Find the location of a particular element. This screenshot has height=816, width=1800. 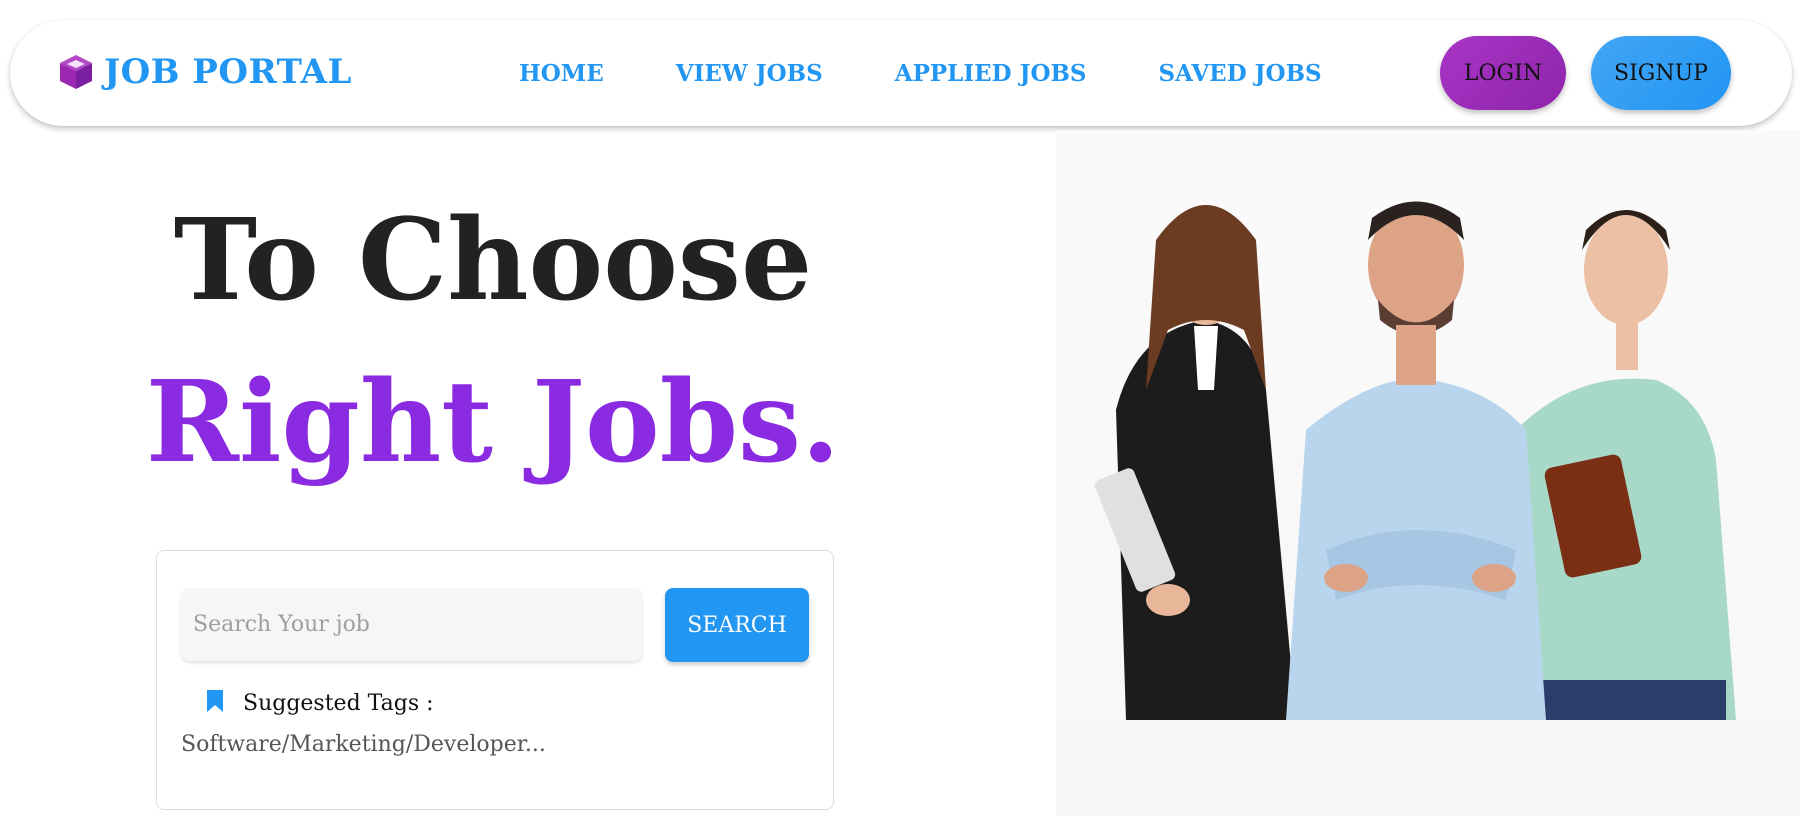

nav-applied-jobs: APPLIED JOBS is located at coordinates (991, 73).